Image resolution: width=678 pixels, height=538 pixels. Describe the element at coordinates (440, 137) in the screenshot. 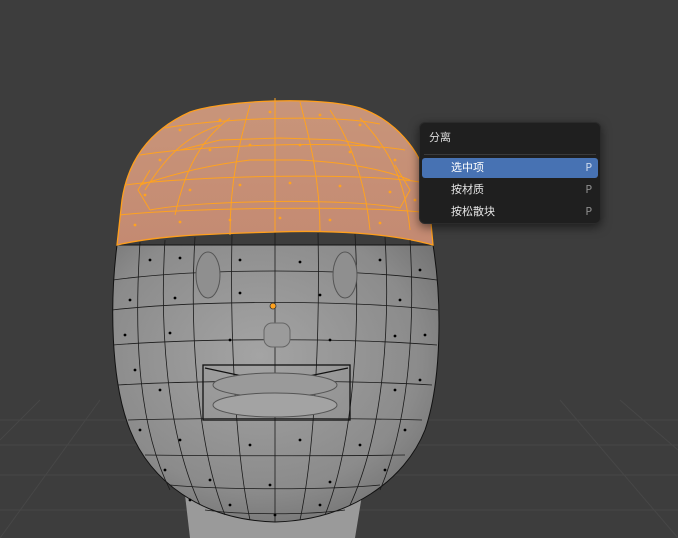

I see `menu-title: 分离` at that location.